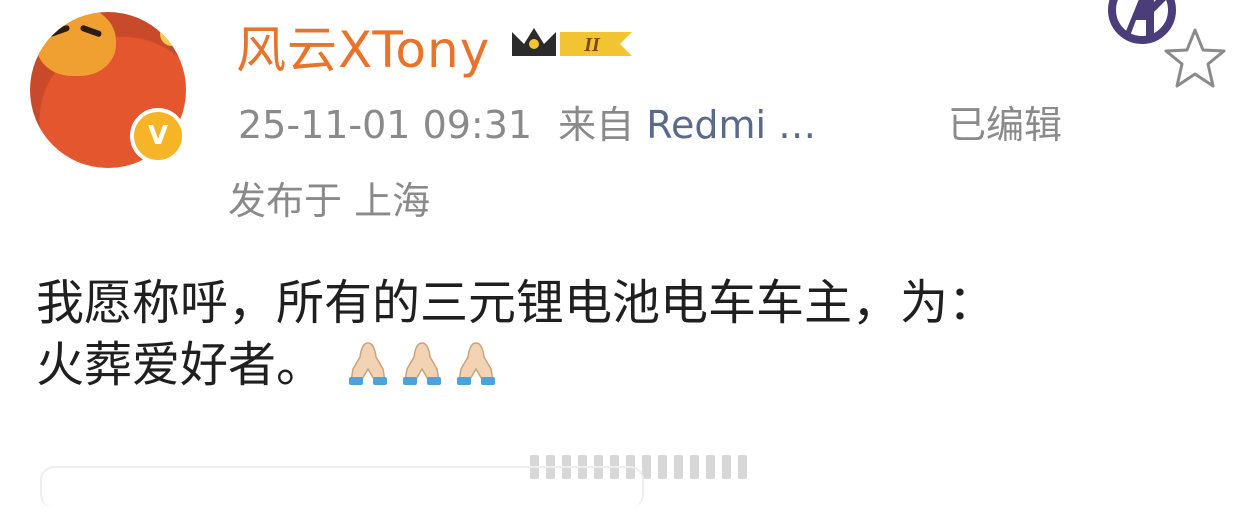  I want to click on edited-label: 已编辑, so click(1005, 121).